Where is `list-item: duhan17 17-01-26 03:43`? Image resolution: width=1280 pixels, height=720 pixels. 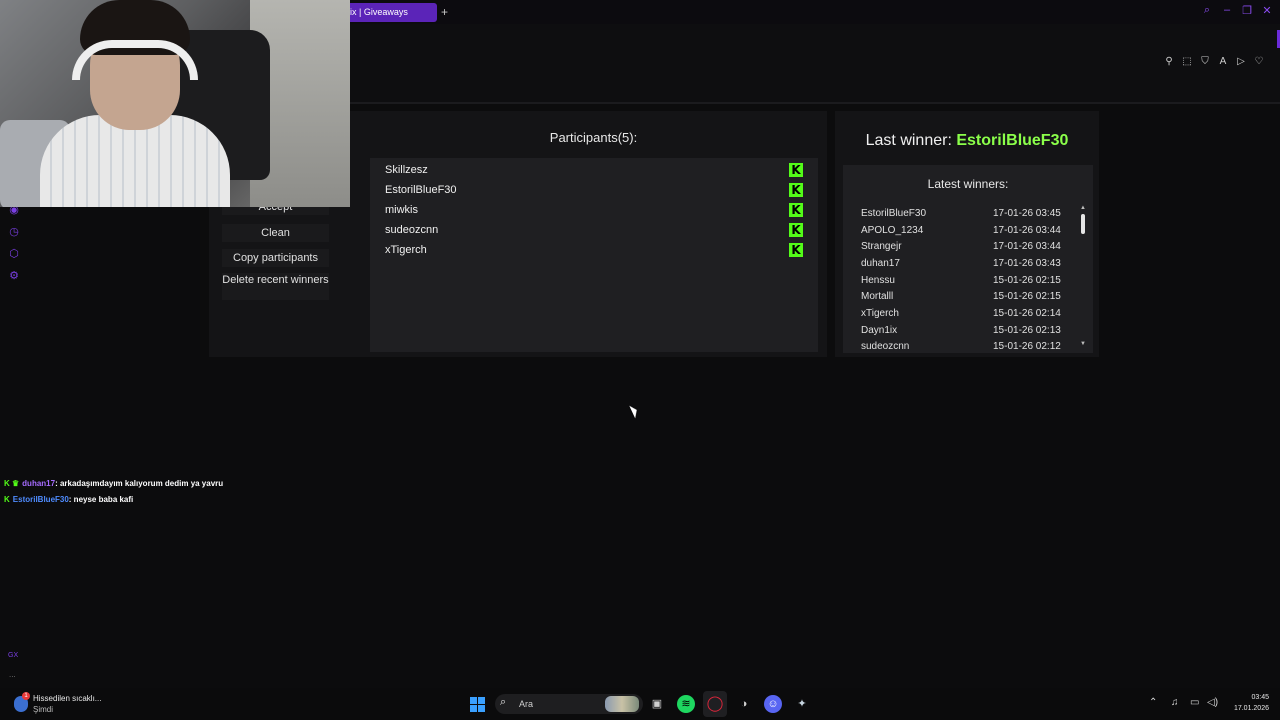
list-item: duhan17 17-01-26 03:43 is located at coordinates (963, 266).